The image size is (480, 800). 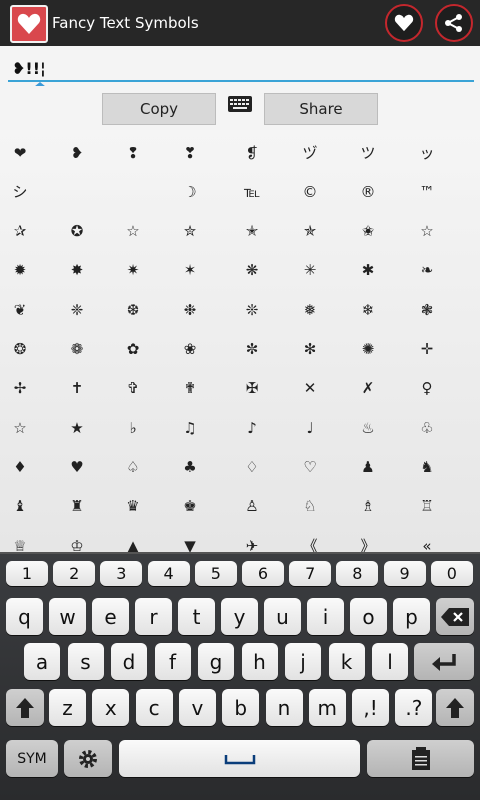 I want to click on symbol-cell: ✛, so click(x=427, y=349).